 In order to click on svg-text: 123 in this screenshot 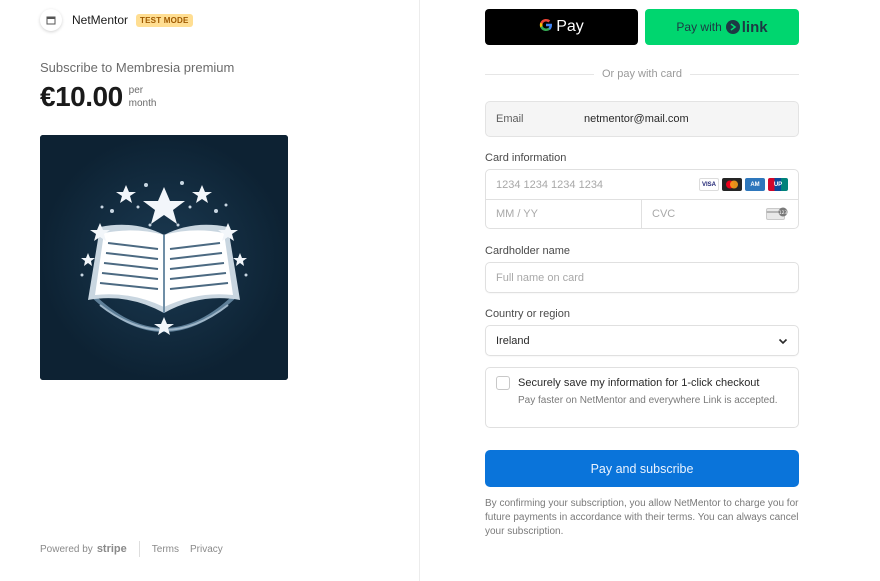, I will do `click(783, 213)`.